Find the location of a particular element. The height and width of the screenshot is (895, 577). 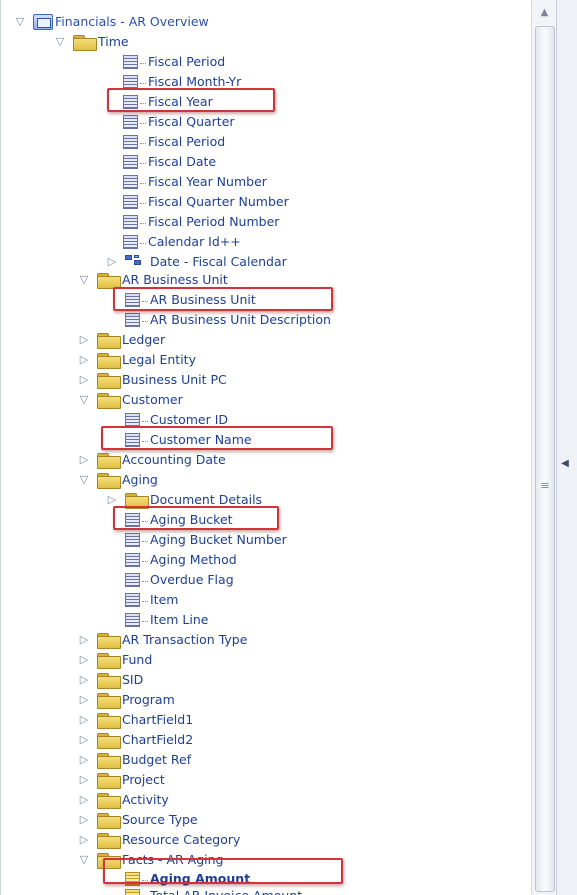

vertical-scrollbar: ▲ ≡ is located at coordinates (543, 447).